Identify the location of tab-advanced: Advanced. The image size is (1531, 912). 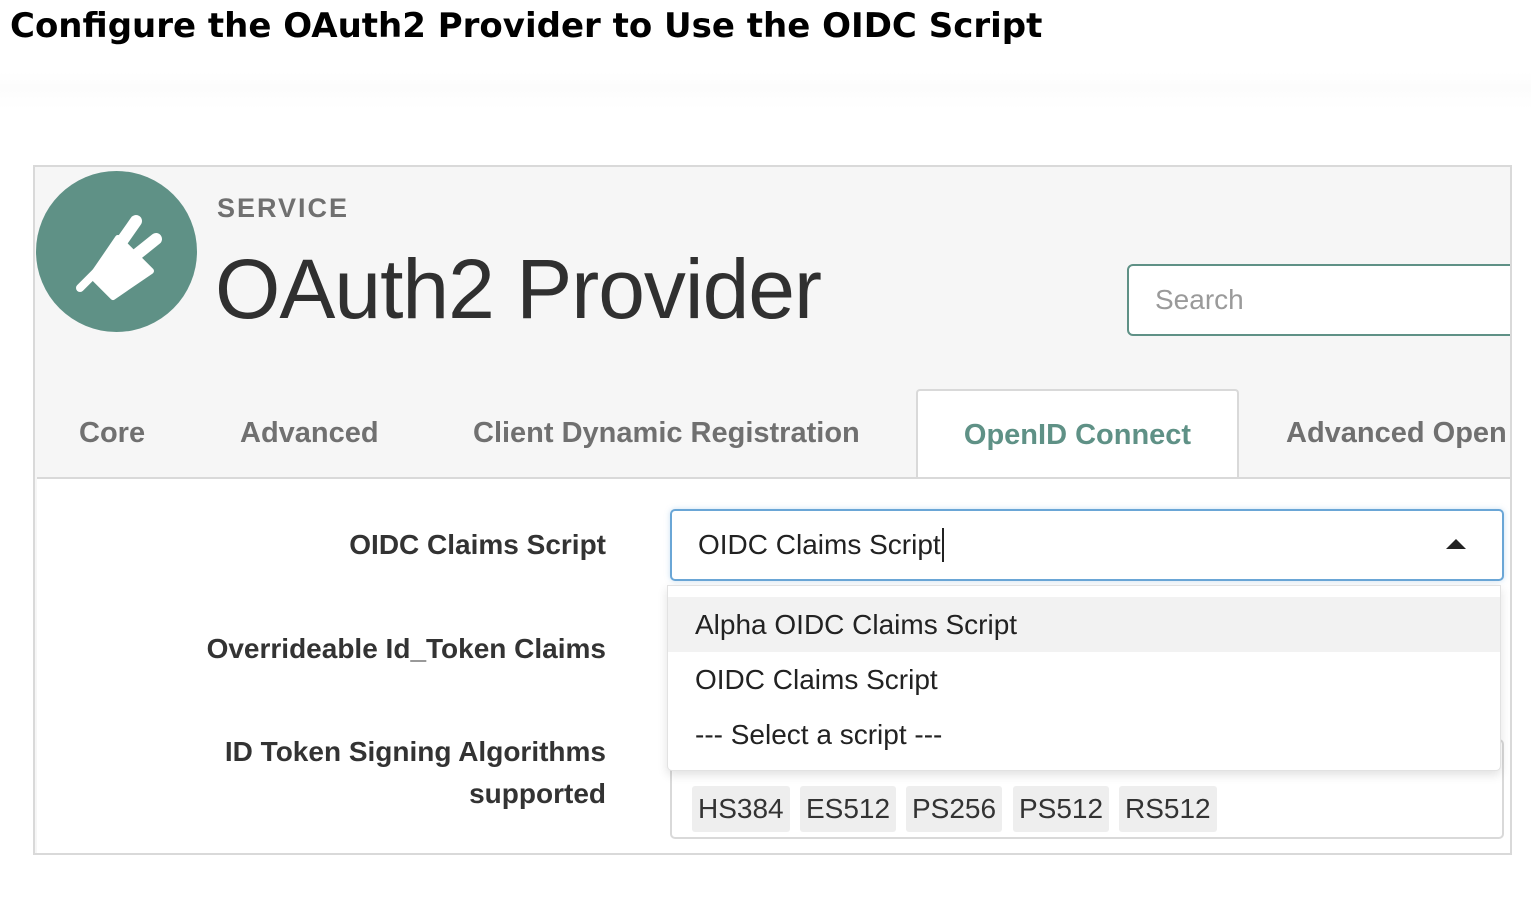
(309, 433).